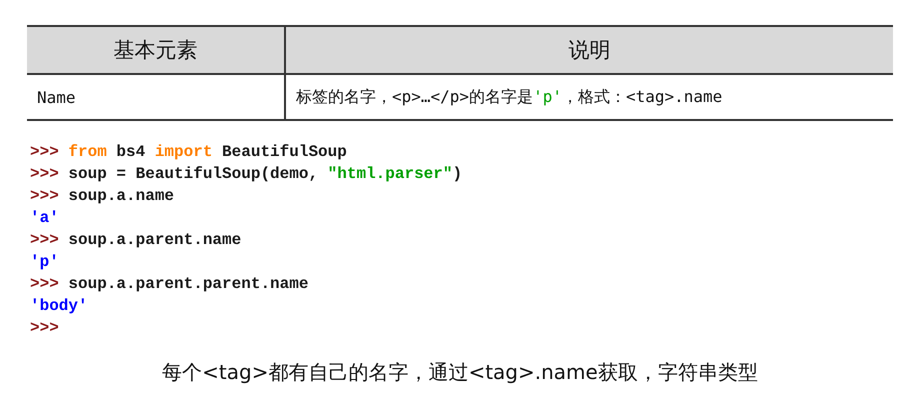 This screenshot has height=416, width=924. What do you see at coordinates (44, 328) in the screenshot?
I see `code-line: >>>` at bounding box center [44, 328].